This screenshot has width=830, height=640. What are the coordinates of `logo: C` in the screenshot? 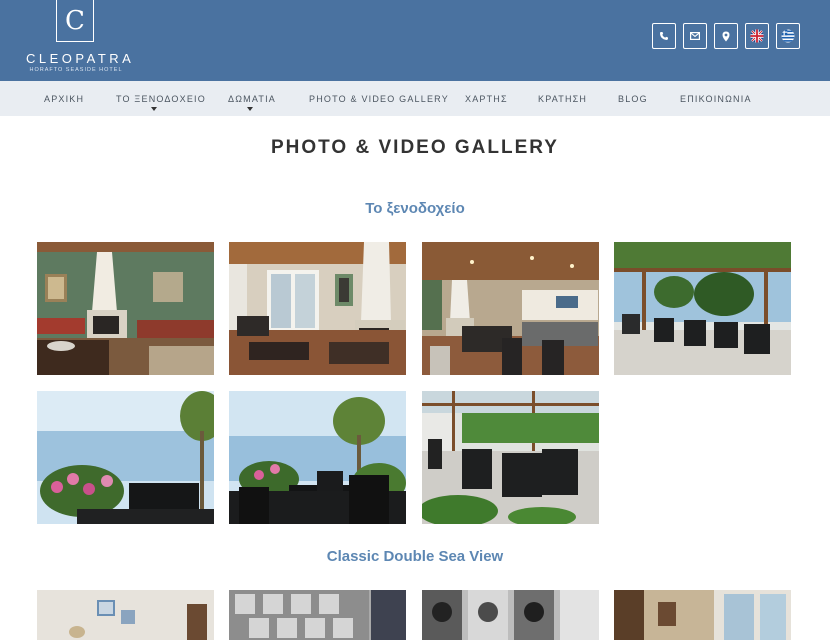 It's located at (75, 21).